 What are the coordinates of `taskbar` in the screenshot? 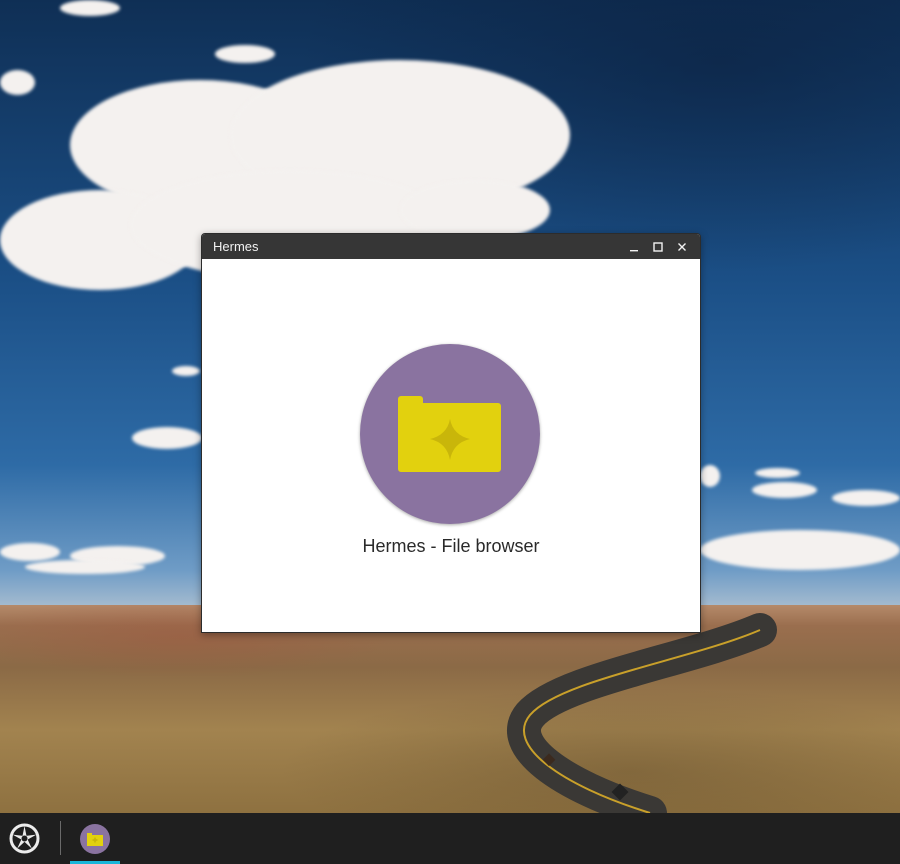 It's located at (450, 838).